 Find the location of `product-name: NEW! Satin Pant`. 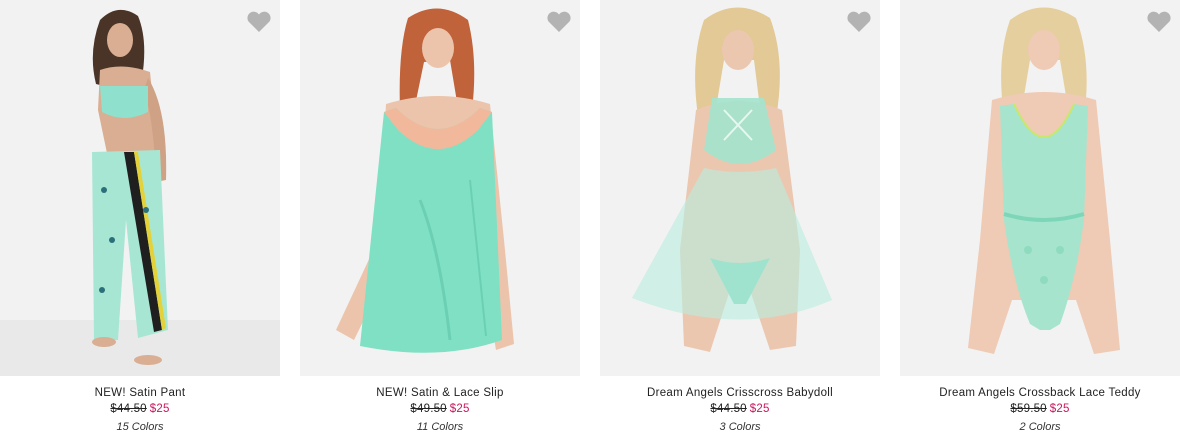

product-name: NEW! Satin Pant is located at coordinates (140, 393).